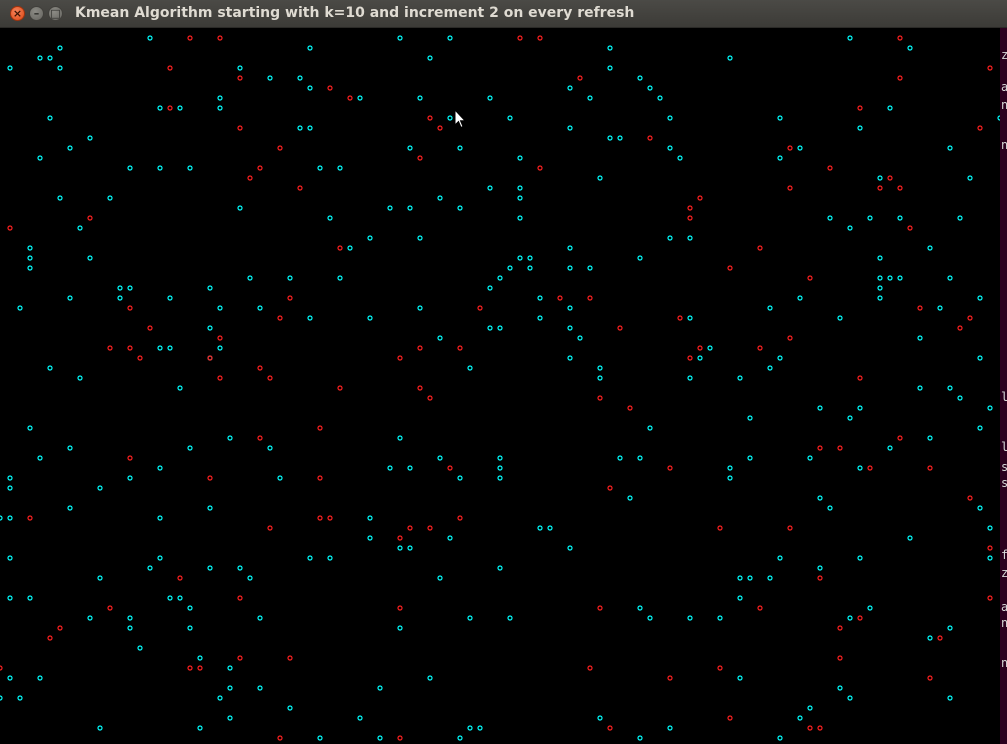  Describe the element at coordinates (55, 13) in the screenshot. I see `maximize-button: □` at that location.